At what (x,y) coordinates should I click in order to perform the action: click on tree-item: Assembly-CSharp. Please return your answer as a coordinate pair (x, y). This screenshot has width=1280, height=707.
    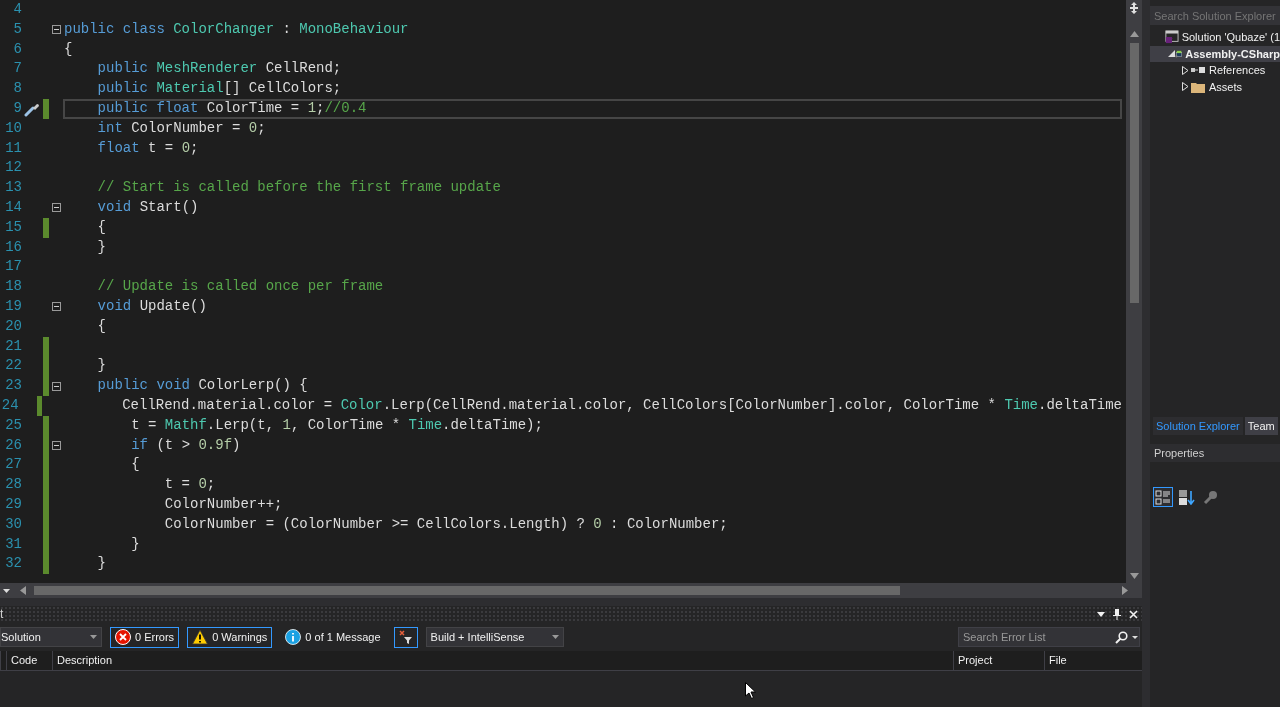
    Looking at the image, I should click on (1215, 53).